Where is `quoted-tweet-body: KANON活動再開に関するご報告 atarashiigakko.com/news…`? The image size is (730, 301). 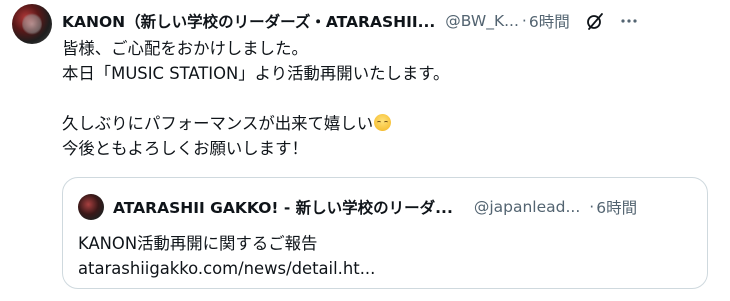
quoted-tweet-body: KANON活動再開に関するご報告 atarashiigakko.com/news… is located at coordinates (383, 256).